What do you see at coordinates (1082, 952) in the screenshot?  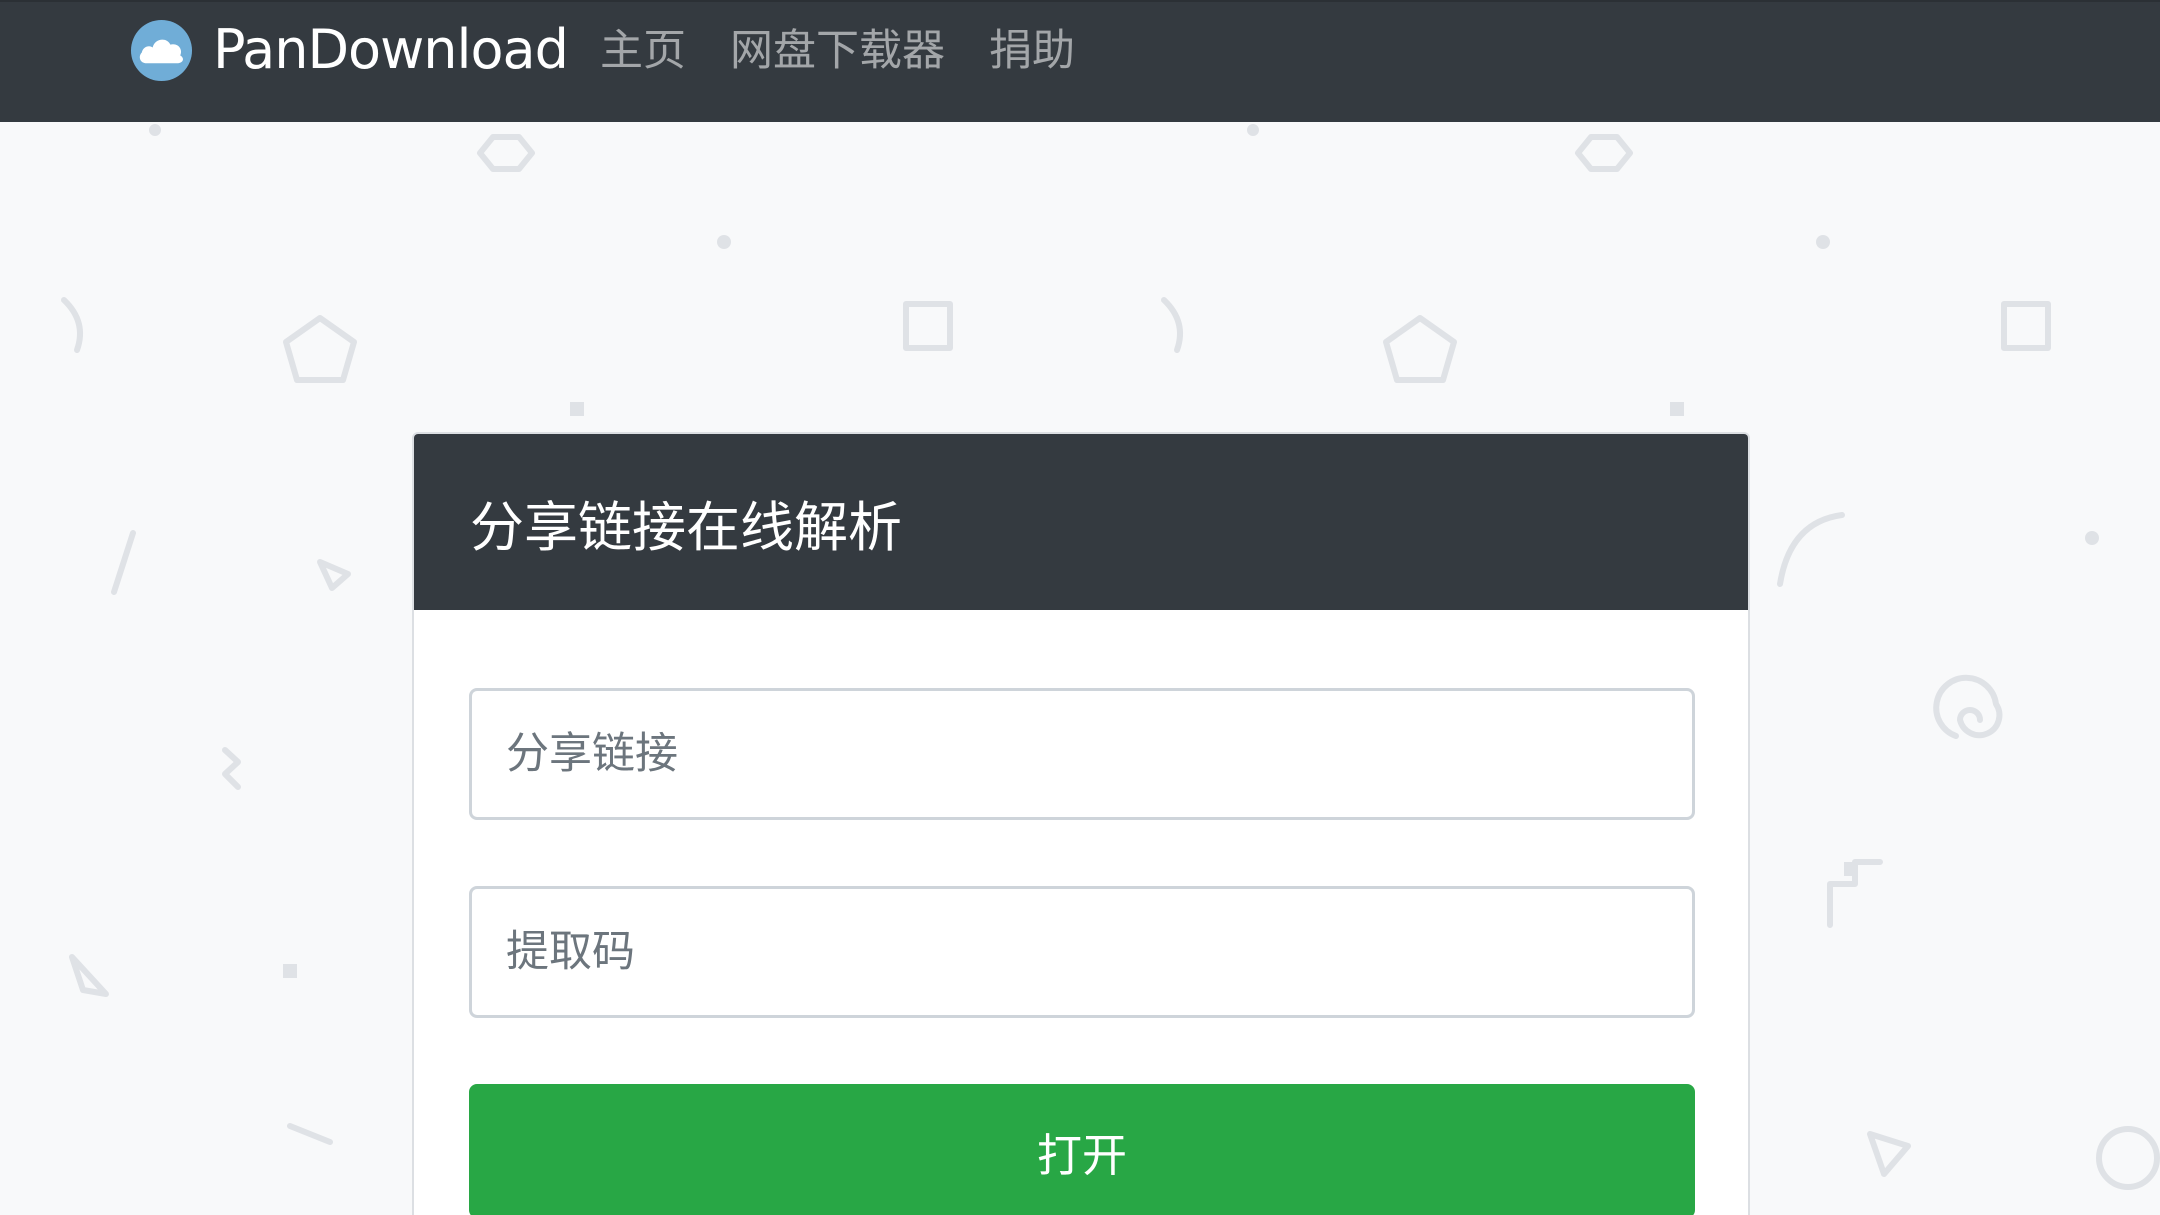 I see `extract-code-input` at bounding box center [1082, 952].